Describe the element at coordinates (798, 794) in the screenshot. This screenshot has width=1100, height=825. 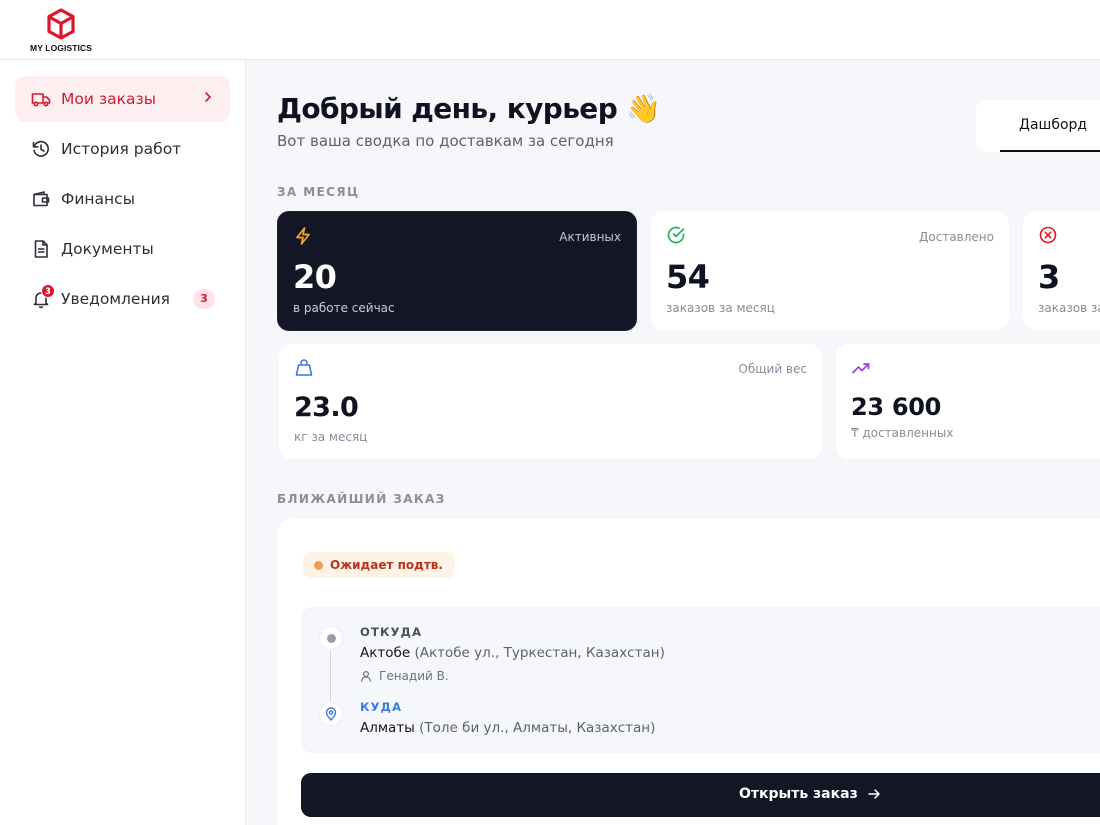
I see `open-order-label: Открыть заказ` at that location.